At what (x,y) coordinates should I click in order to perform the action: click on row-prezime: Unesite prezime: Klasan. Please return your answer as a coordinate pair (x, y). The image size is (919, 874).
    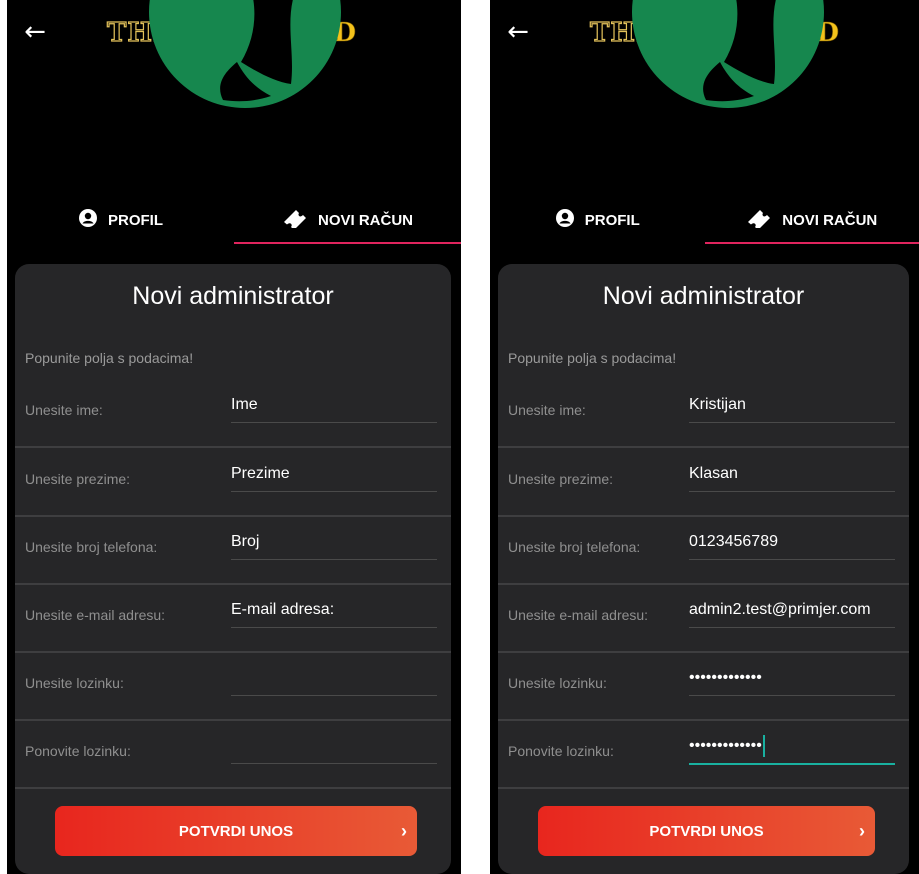
    Looking at the image, I should click on (703, 483).